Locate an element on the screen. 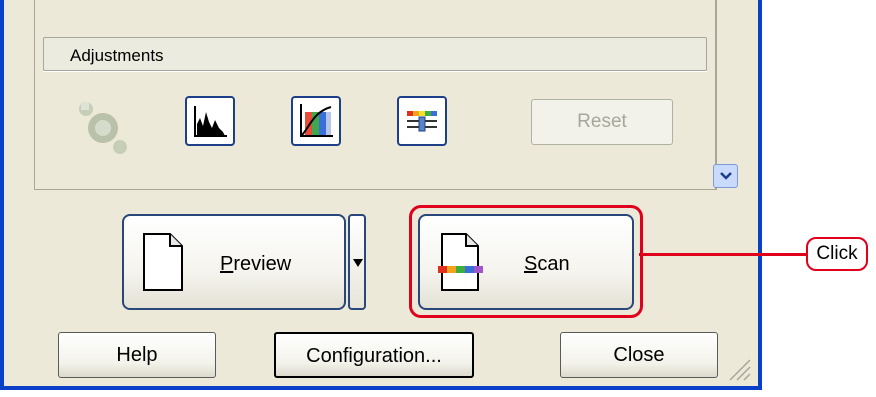 The height and width of the screenshot is (397, 876). adjustments-header: Adjustments is located at coordinates (375, 54).